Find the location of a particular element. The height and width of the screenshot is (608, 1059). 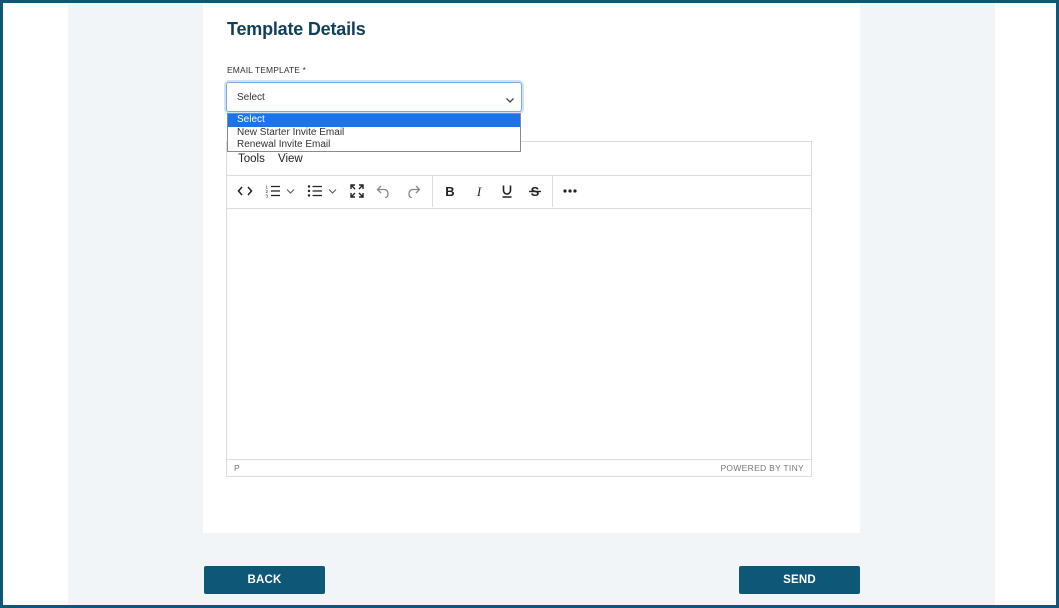

editor-toolbar: 1 2 3 B I is located at coordinates (519, 192).